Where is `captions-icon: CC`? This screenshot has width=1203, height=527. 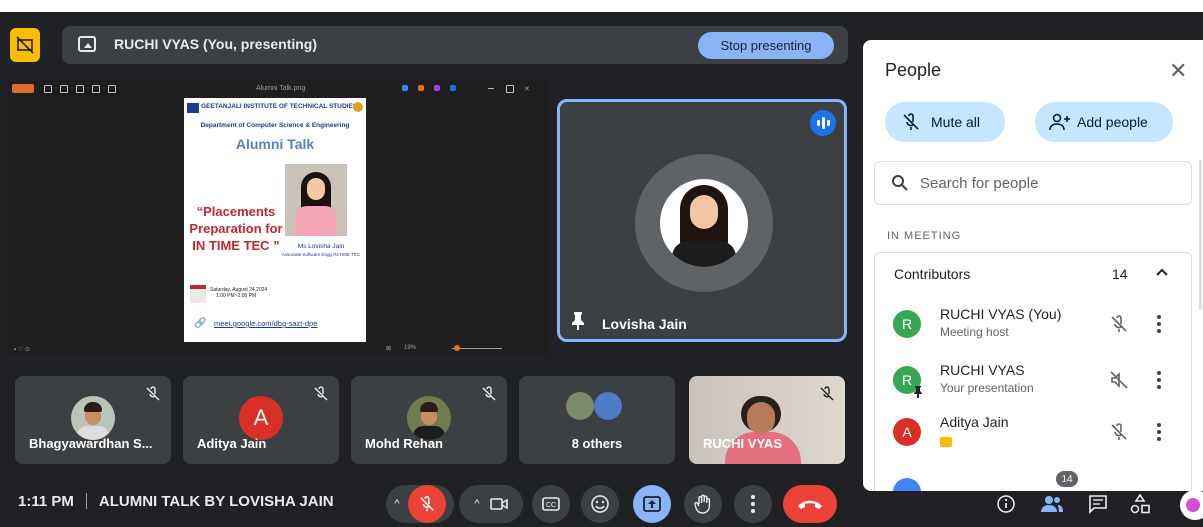 captions-icon: CC is located at coordinates (551, 504).